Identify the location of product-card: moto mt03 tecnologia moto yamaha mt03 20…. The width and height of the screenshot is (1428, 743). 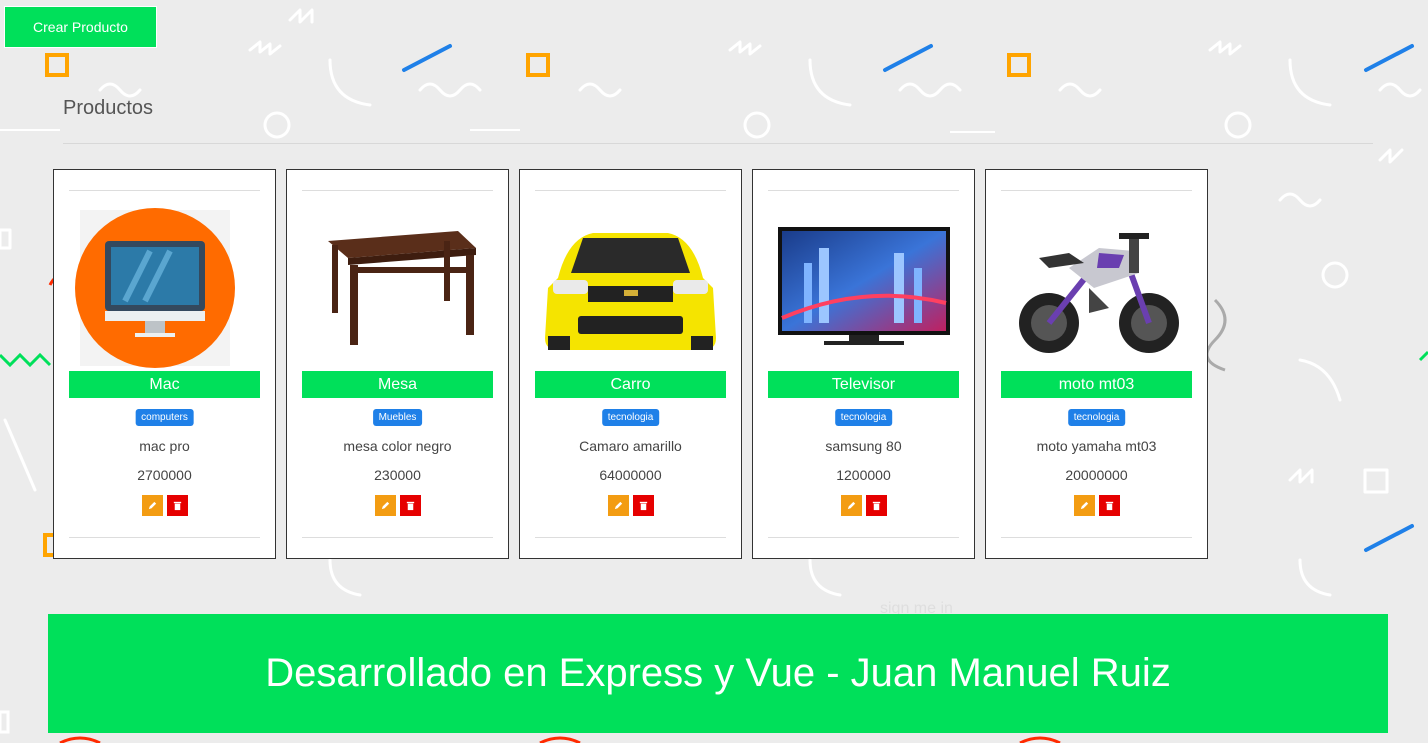
(1096, 364).